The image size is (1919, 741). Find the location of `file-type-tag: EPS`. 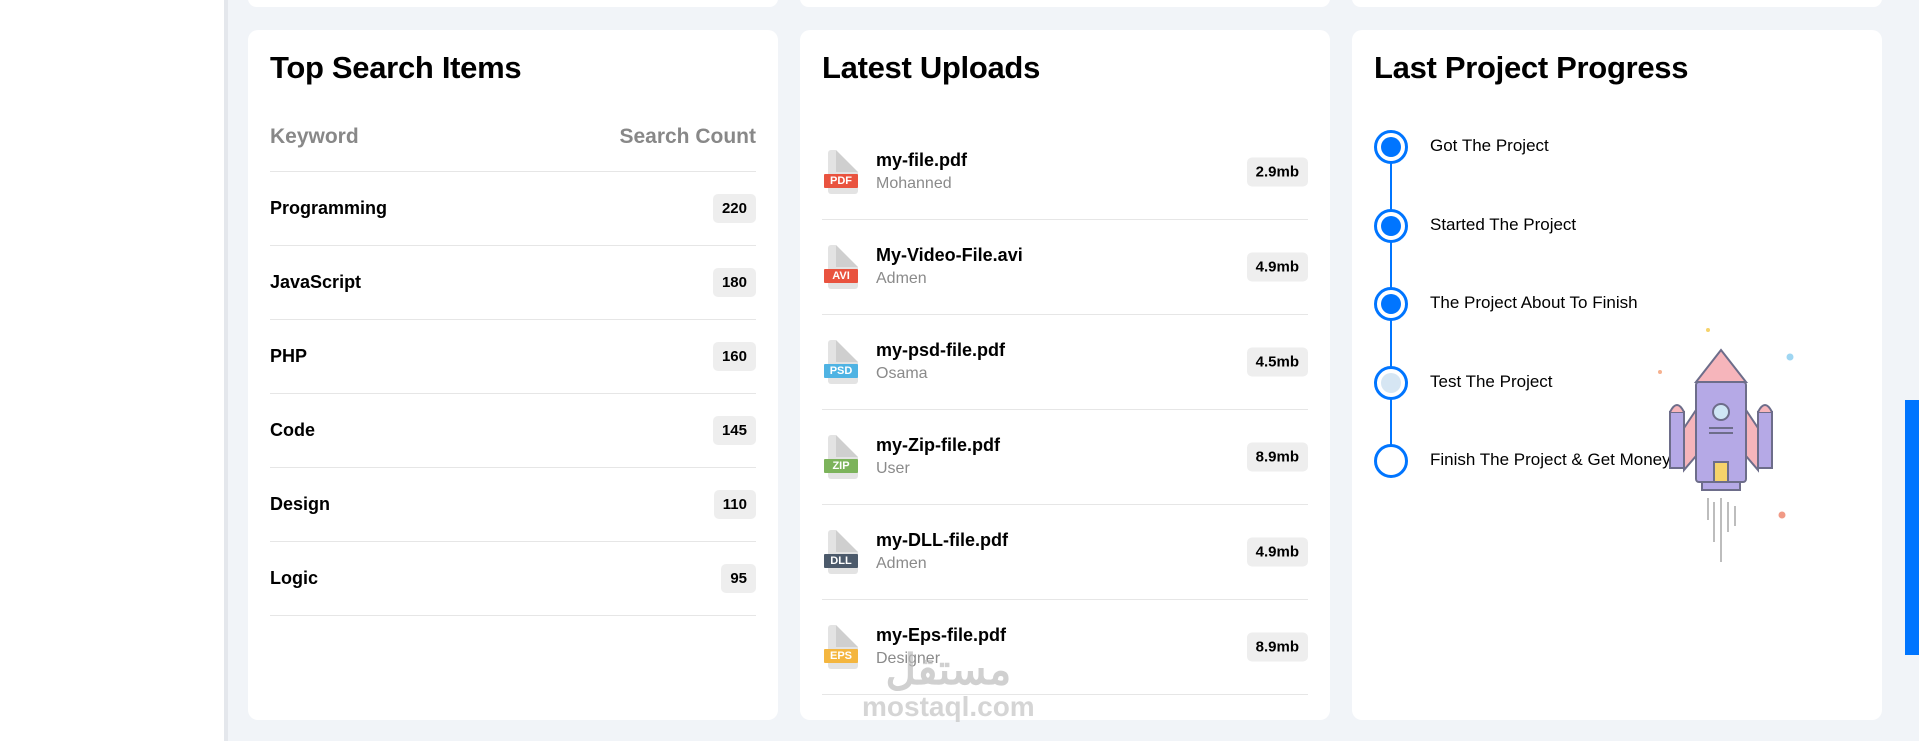

file-type-tag: EPS is located at coordinates (841, 656).